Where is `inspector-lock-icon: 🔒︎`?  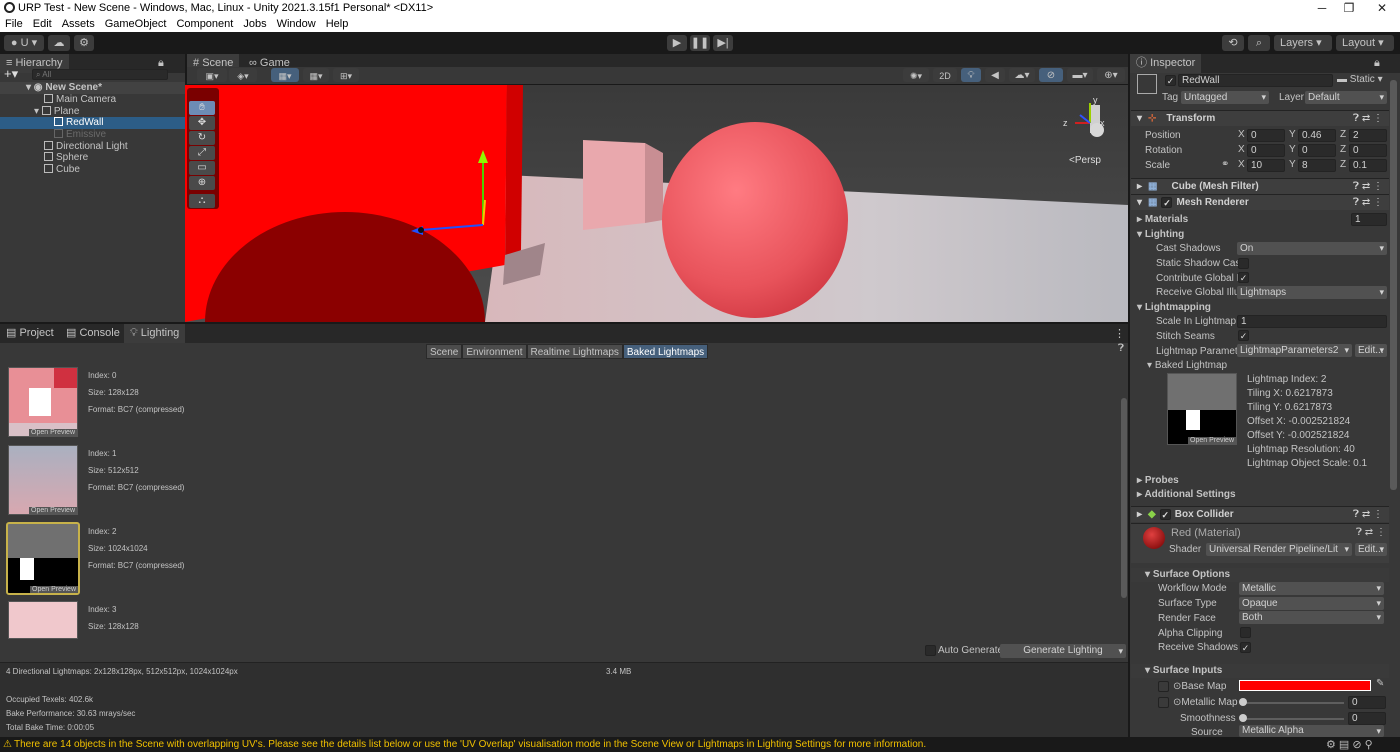 inspector-lock-icon: 🔒︎ is located at coordinates (1377, 63).